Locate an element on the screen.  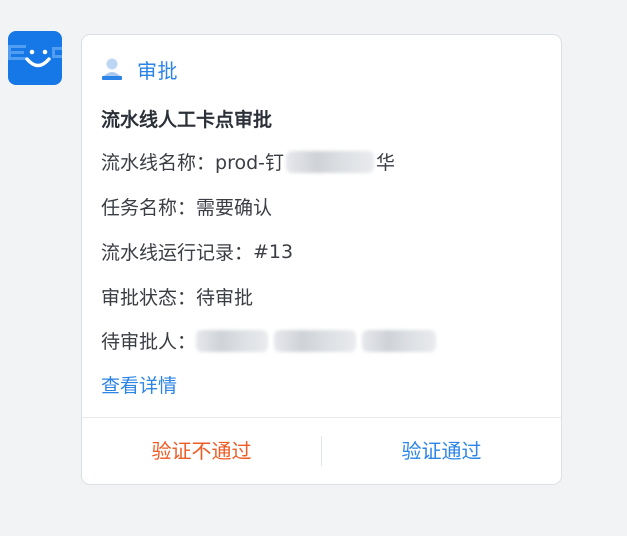
field-run-record: 流水线运行记录： #13 is located at coordinates (197, 251).